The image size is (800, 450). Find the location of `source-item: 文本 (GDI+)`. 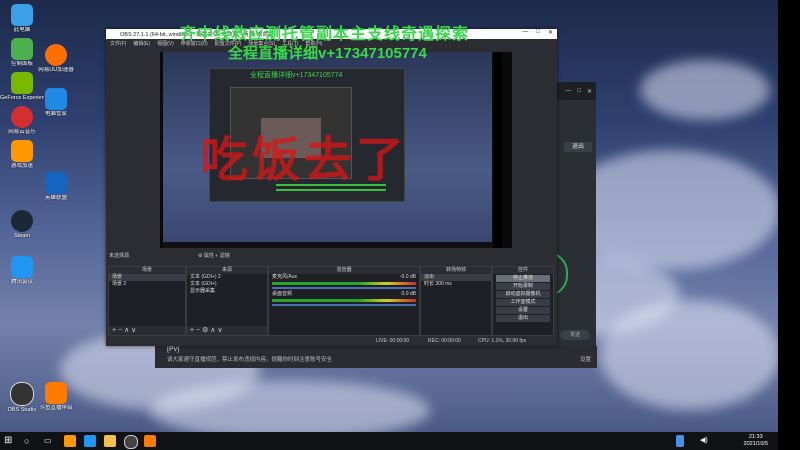

source-item: 文本 (GDI+) is located at coordinates (227, 284).